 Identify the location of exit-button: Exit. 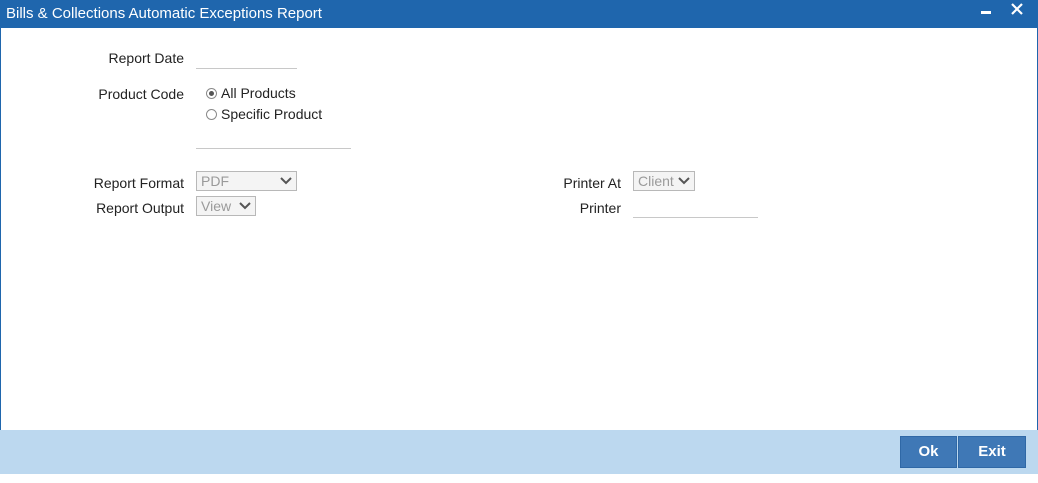
(992, 452).